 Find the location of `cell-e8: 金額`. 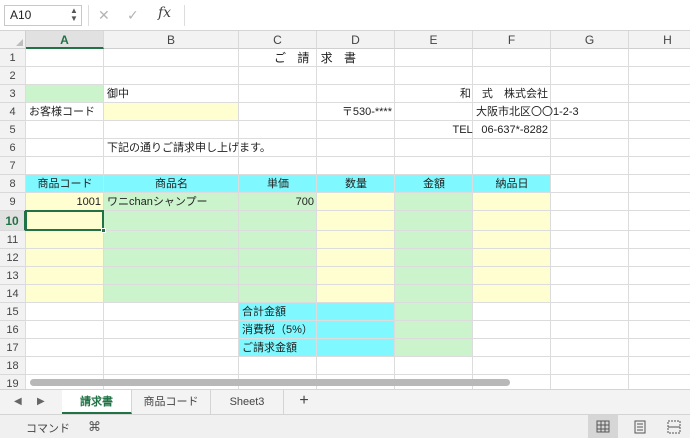

cell-e8: 金額 is located at coordinates (434, 184).